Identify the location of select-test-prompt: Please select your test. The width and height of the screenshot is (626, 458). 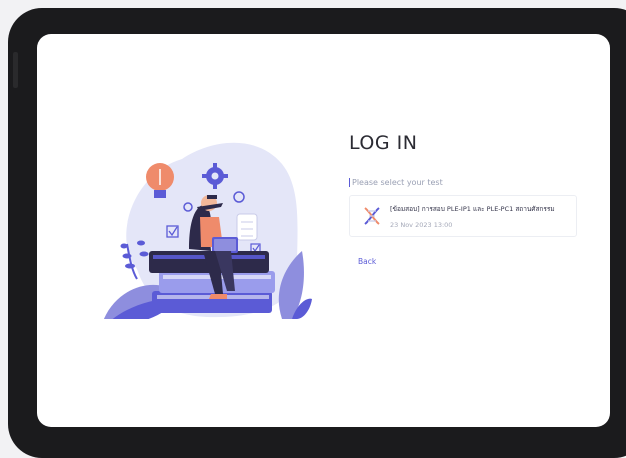
(469, 182).